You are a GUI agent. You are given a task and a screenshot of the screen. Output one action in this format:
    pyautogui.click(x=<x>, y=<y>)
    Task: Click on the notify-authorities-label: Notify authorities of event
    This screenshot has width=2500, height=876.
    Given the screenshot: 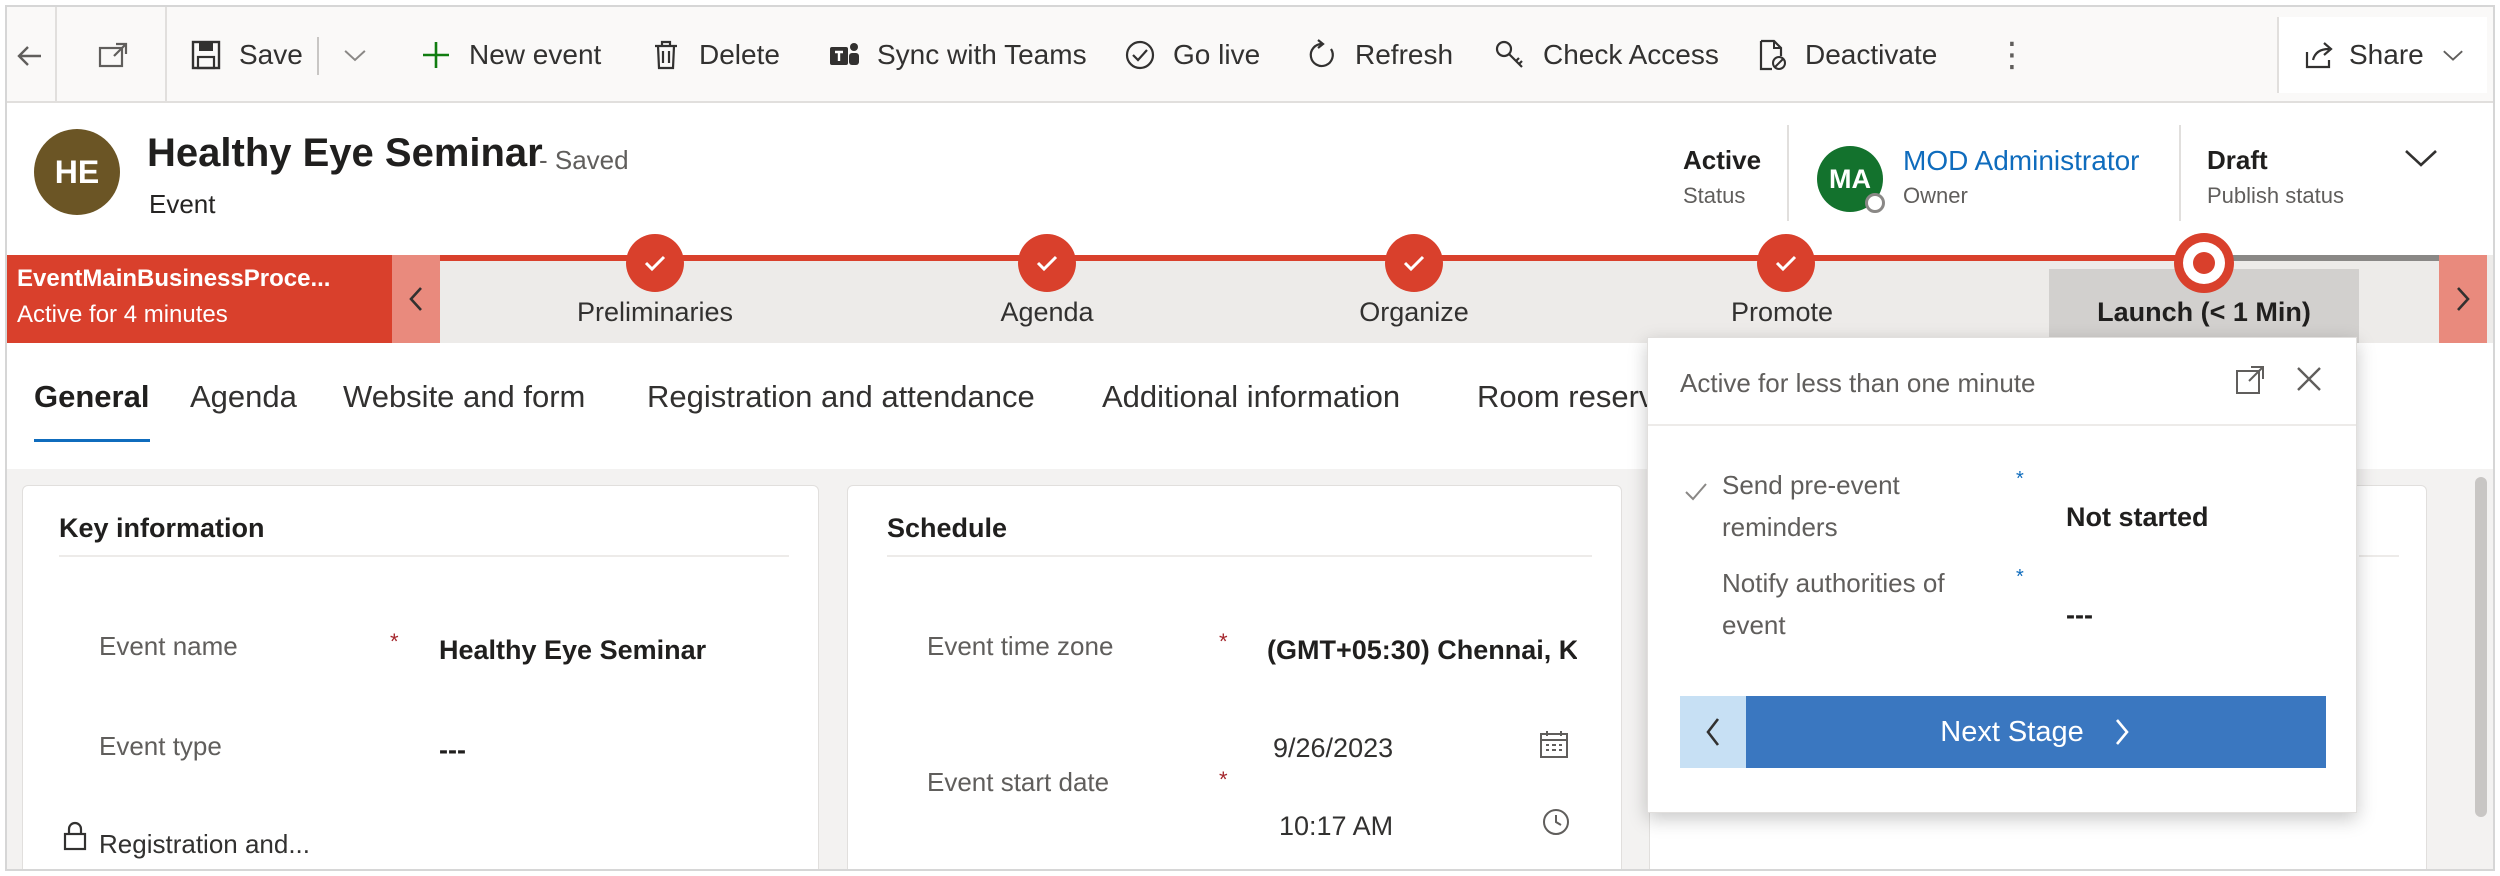 What is the action you would take?
    pyautogui.click(x=1833, y=604)
    